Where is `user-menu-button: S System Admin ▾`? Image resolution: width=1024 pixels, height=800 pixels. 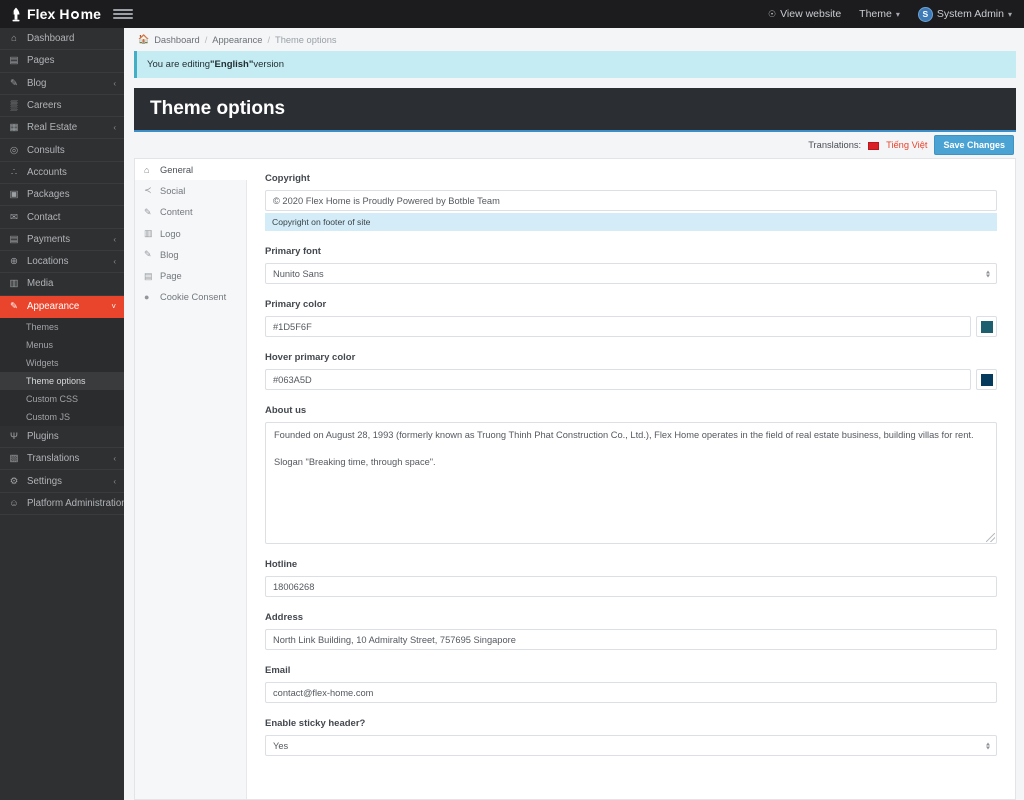 user-menu-button: S System Admin ▾ is located at coordinates (964, 14).